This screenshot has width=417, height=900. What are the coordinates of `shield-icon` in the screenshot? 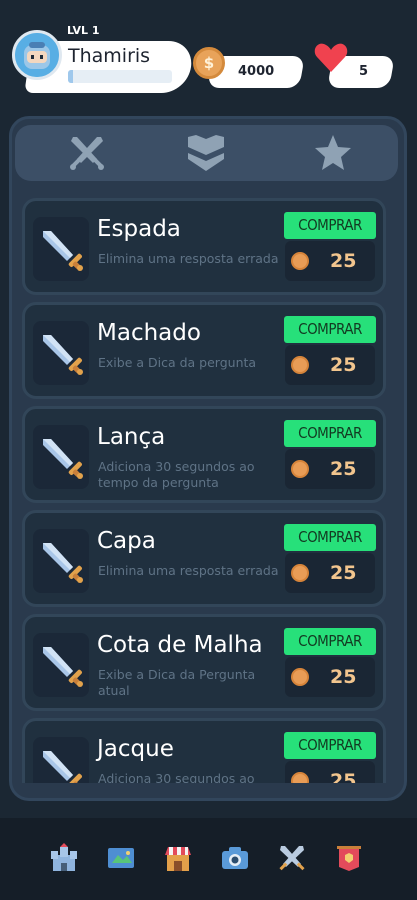 It's located at (206, 153).